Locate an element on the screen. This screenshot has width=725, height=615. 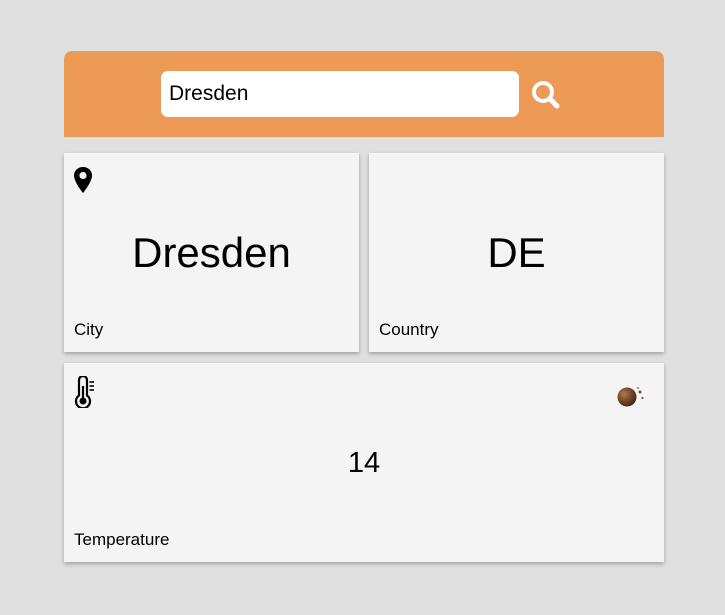
city-label: City is located at coordinates (89, 329).